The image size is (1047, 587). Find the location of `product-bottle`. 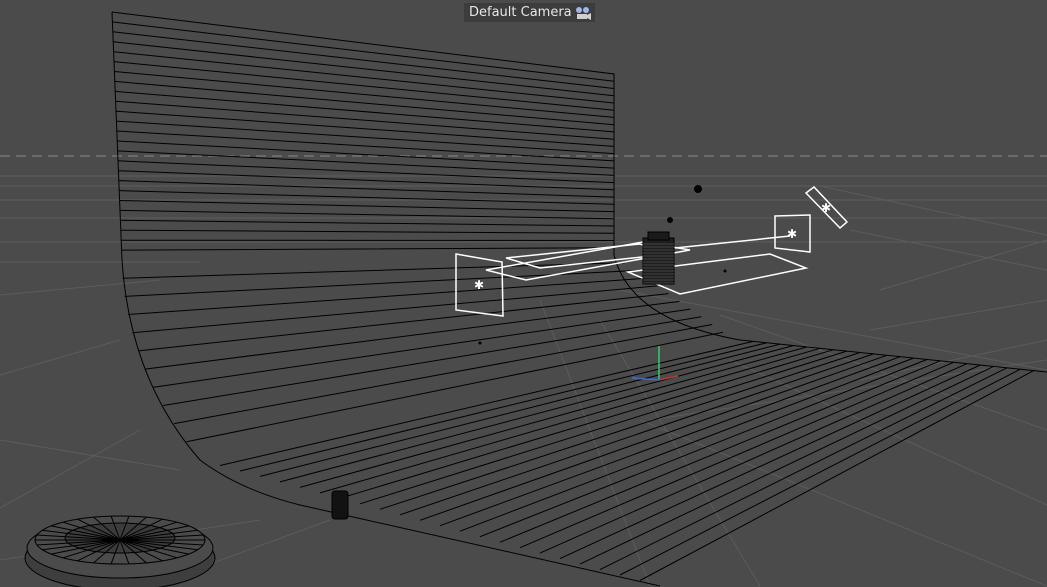

product-bottle is located at coordinates (658, 258).